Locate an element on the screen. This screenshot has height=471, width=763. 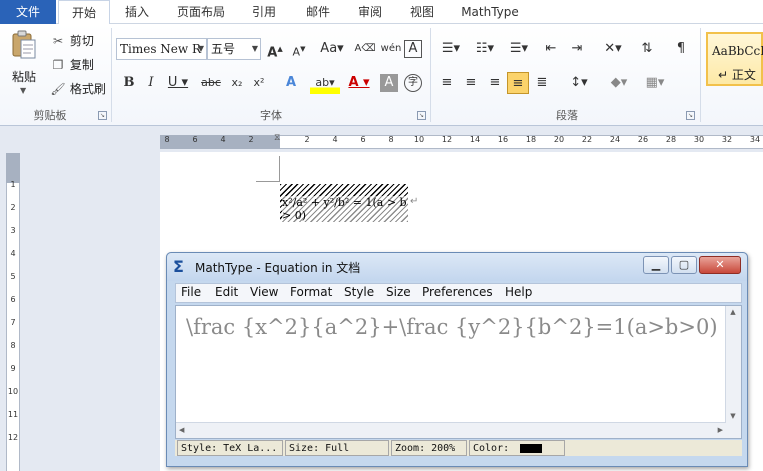
bold-icon: B is located at coordinates (129, 83).